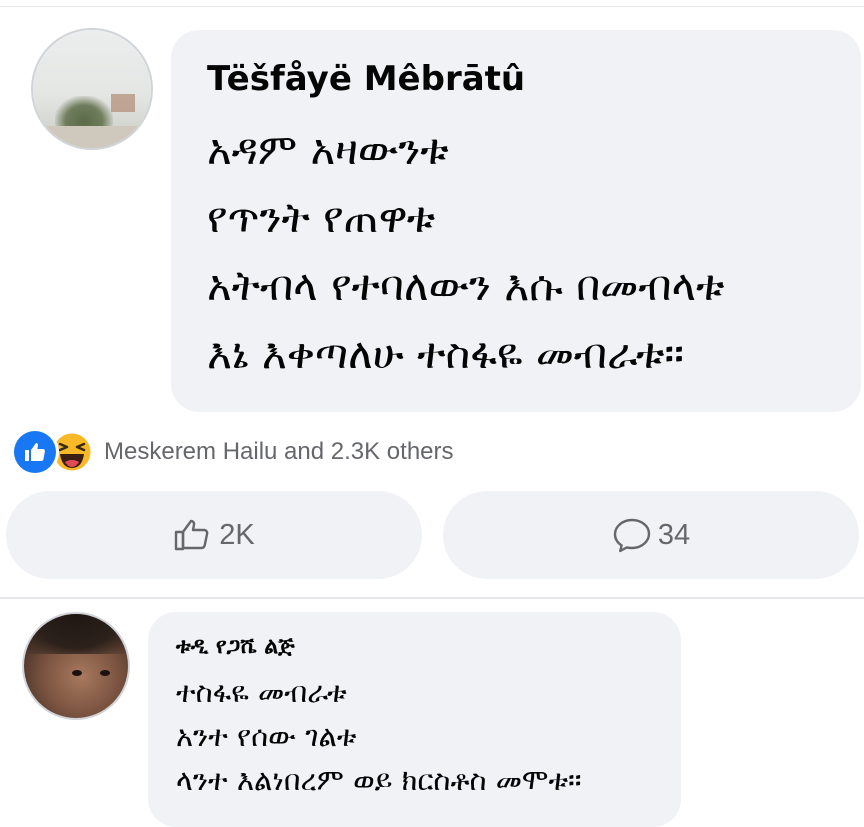 The width and height of the screenshot is (864, 827). What do you see at coordinates (235, 647) in the screenshot?
I see `reply-author: ቱዲ የጋሼ ልጅ` at bounding box center [235, 647].